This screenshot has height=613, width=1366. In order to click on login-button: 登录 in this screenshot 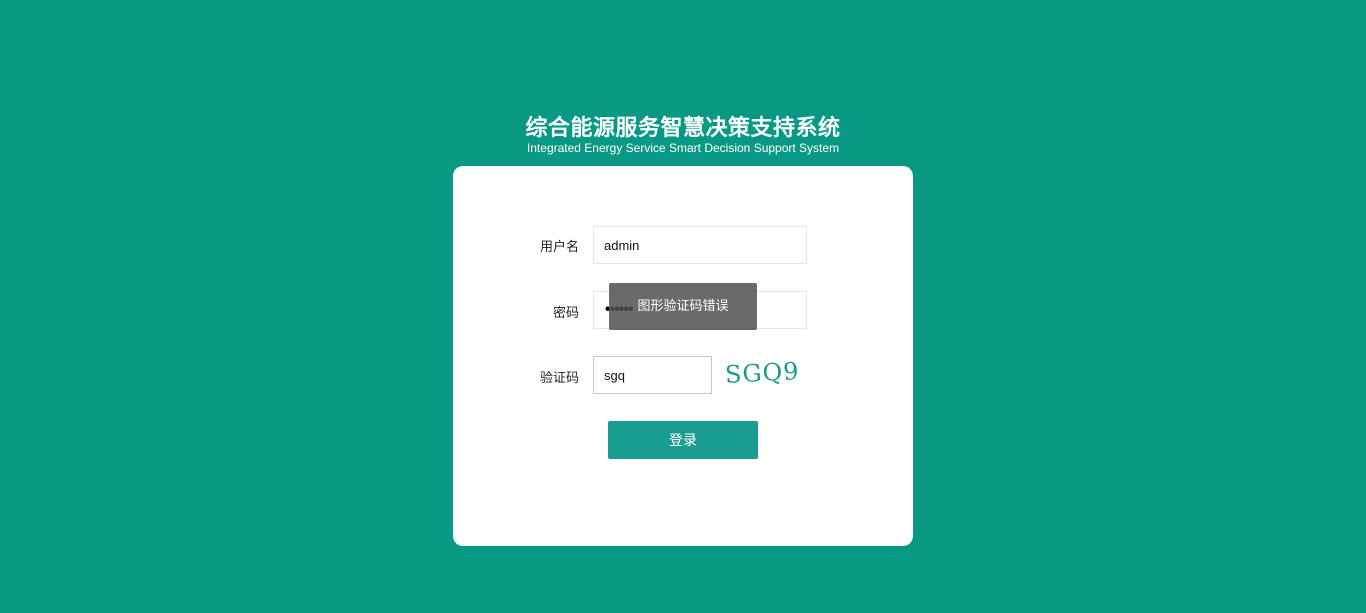, I will do `click(683, 440)`.